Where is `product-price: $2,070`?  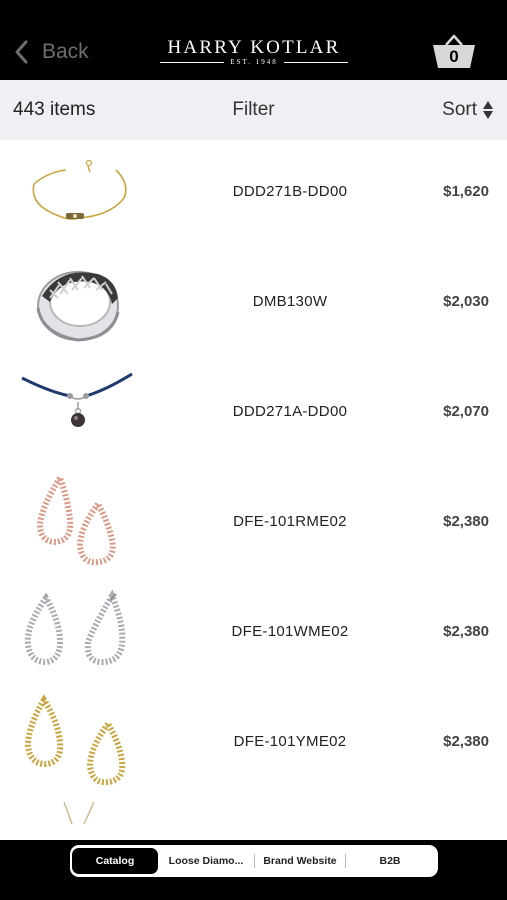 product-price: $2,070 is located at coordinates (466, 411).